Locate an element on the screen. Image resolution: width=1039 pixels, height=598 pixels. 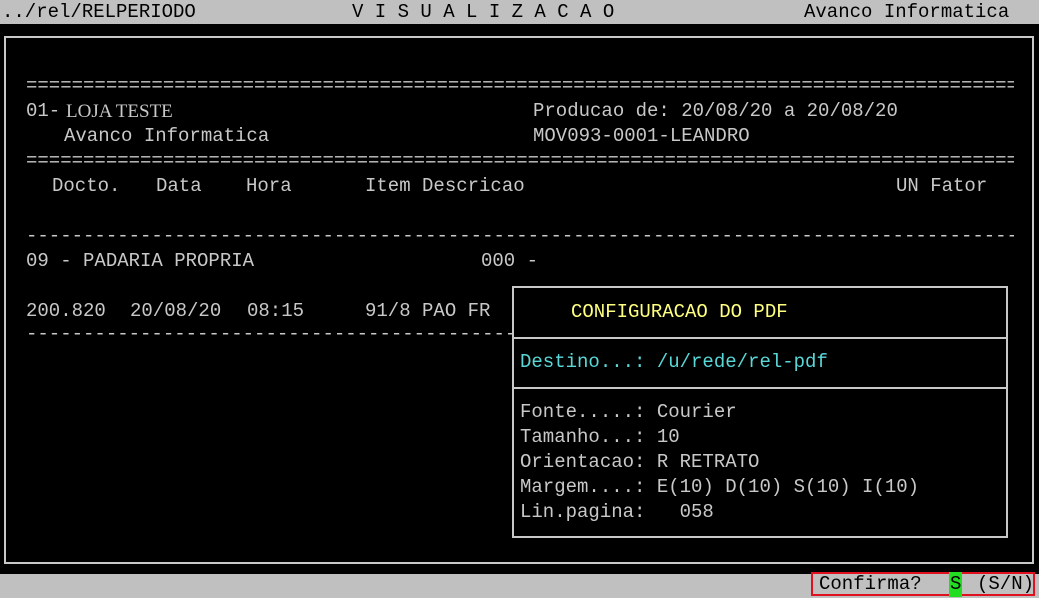
column-data: Data is located at coordinates (179, 186).